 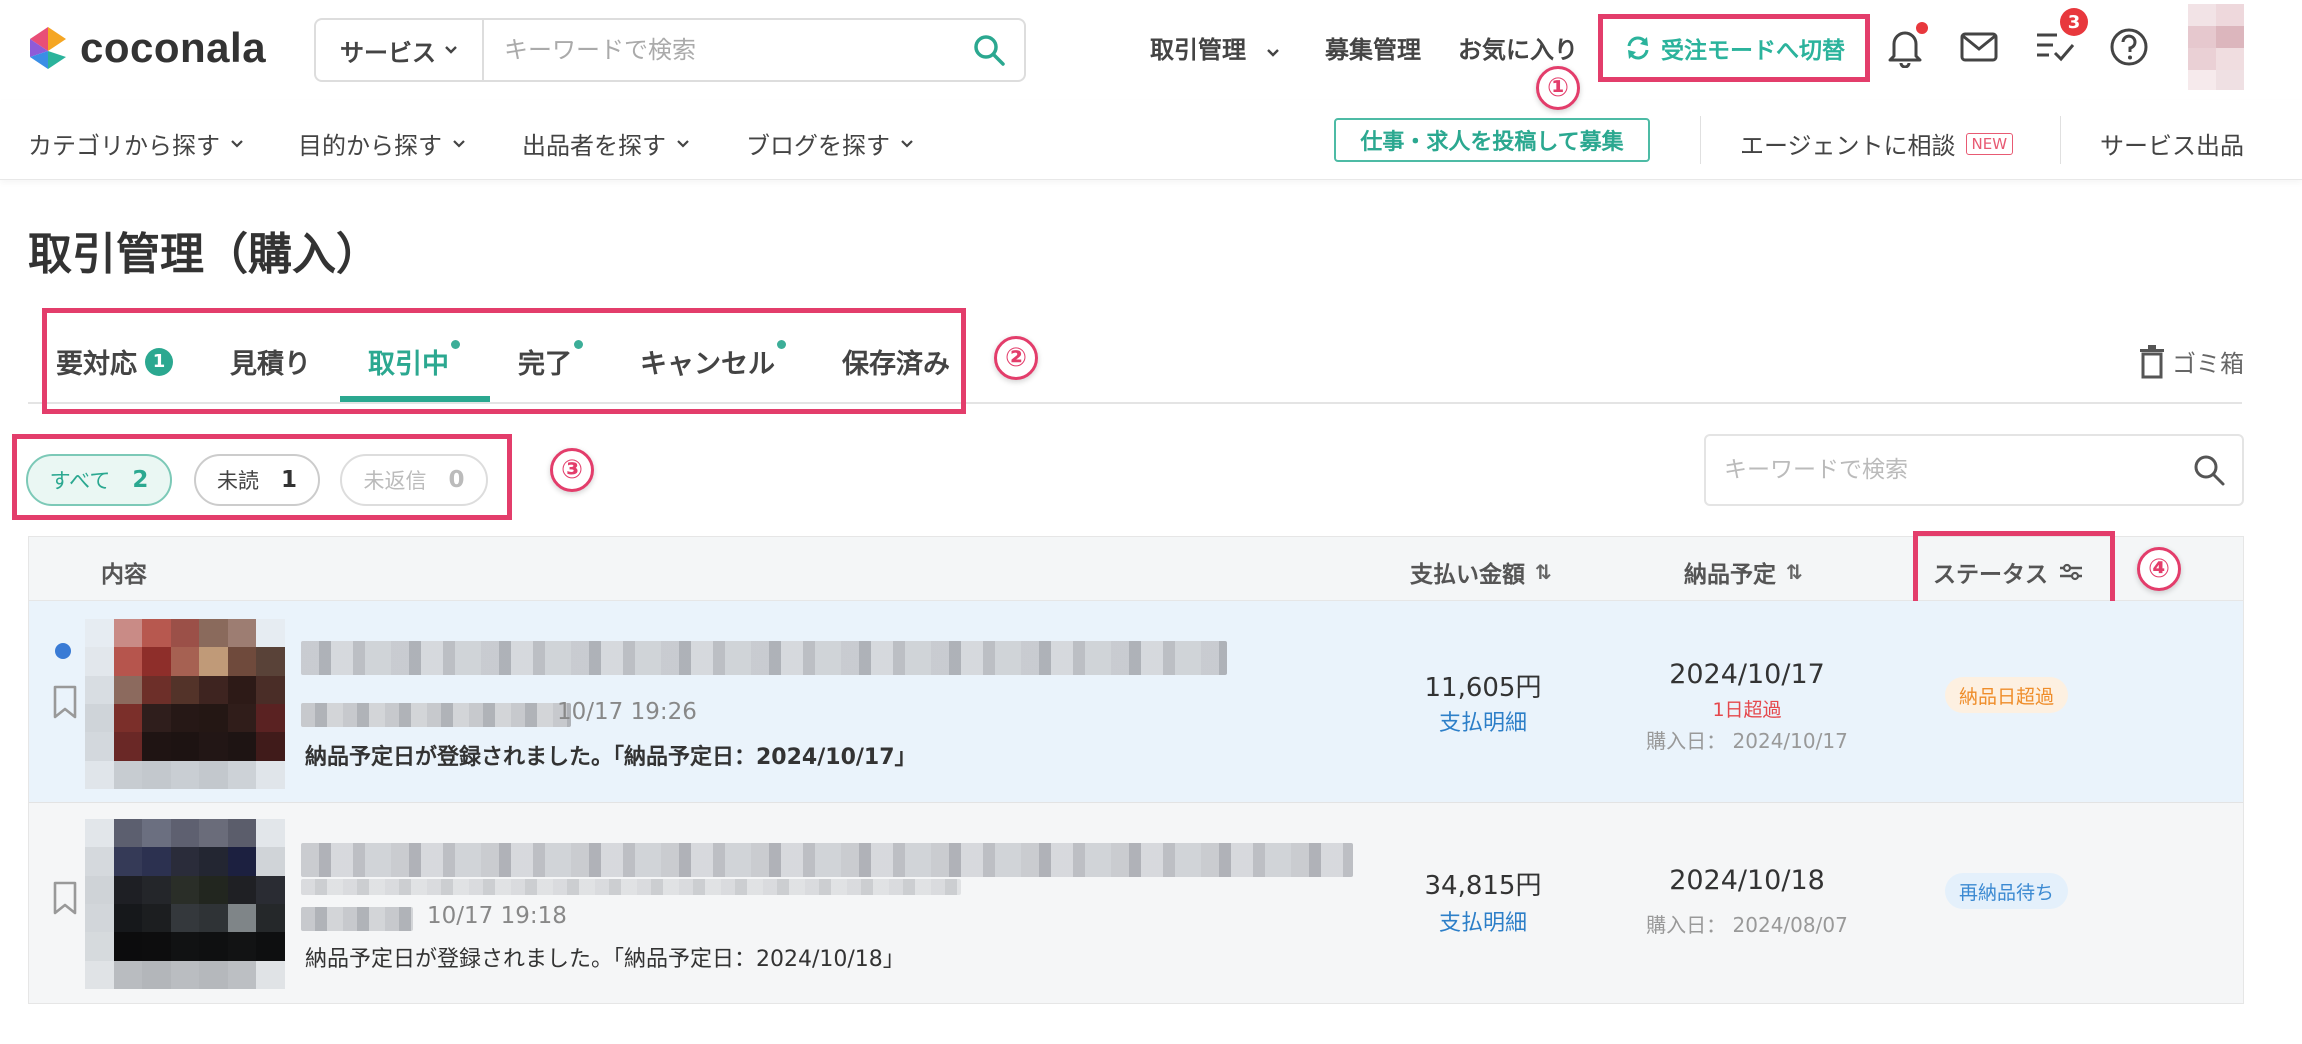 I want to click on annotation-highlight-status, so click(x=2014, y=570).